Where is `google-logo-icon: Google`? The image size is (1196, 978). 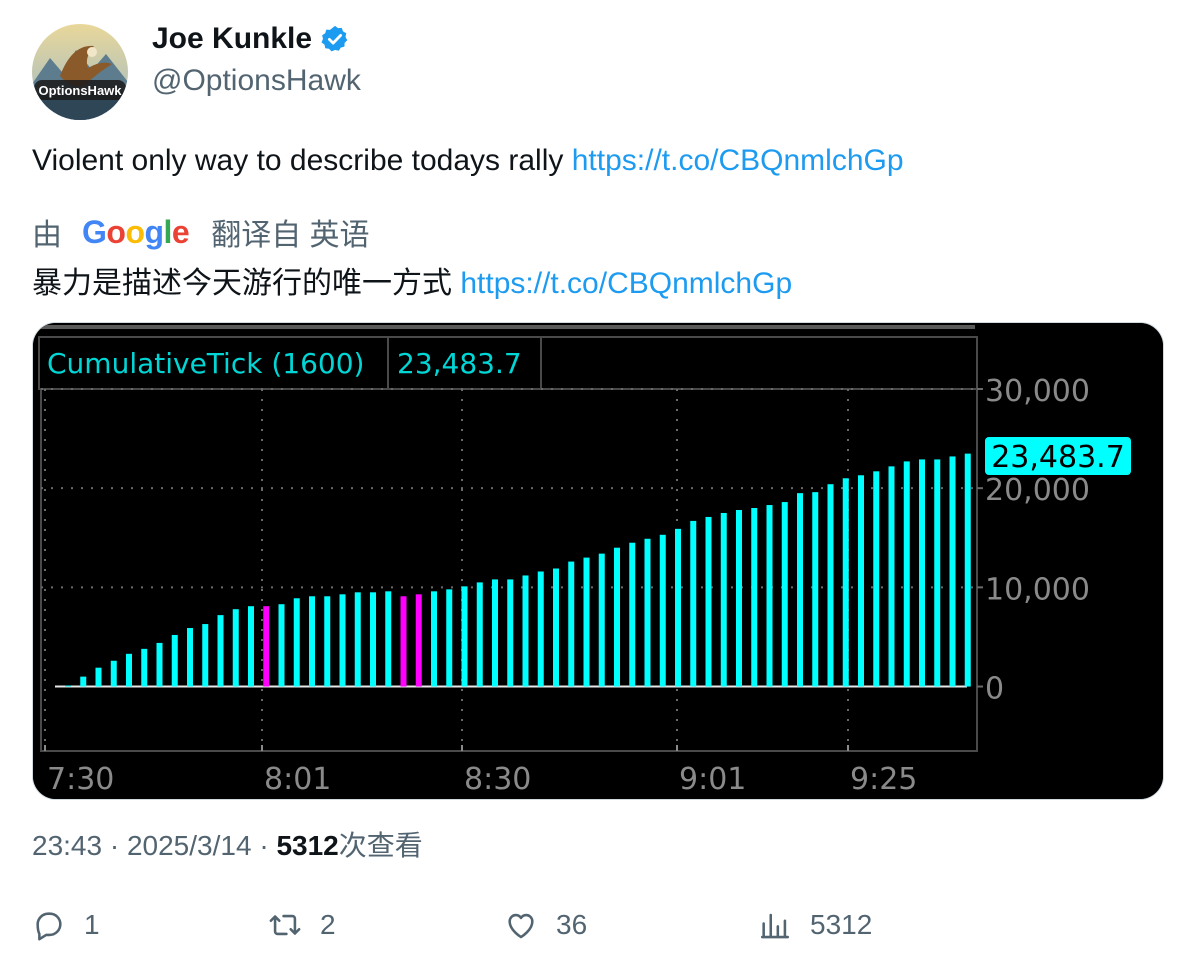 google-logo-icon: Google is located at coordinates (136, 232).